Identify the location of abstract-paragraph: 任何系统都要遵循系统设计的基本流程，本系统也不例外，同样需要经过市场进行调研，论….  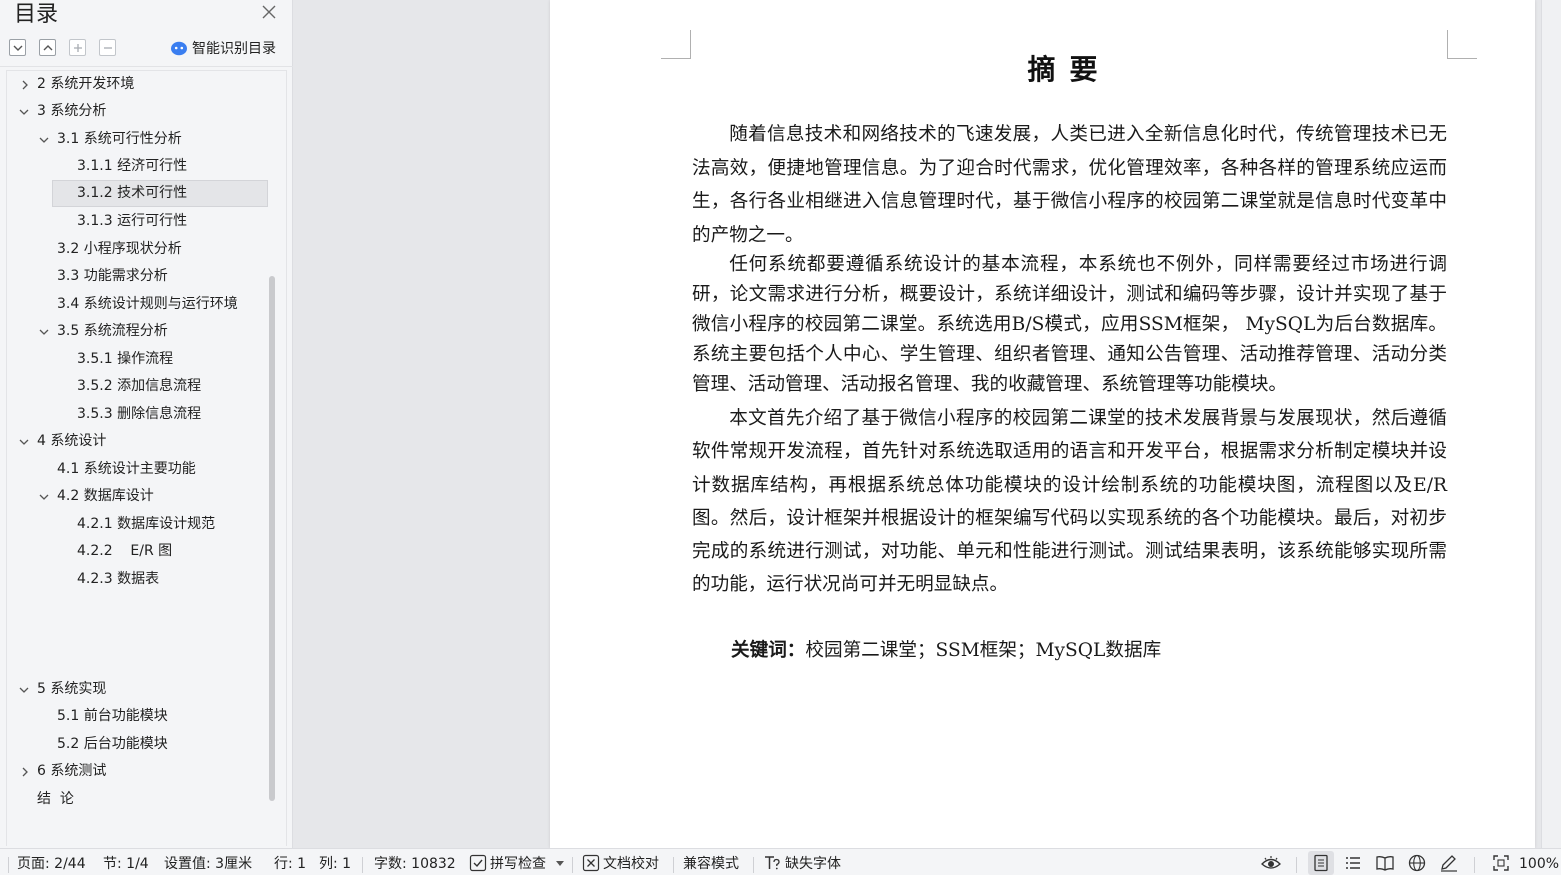
(1069, 324).